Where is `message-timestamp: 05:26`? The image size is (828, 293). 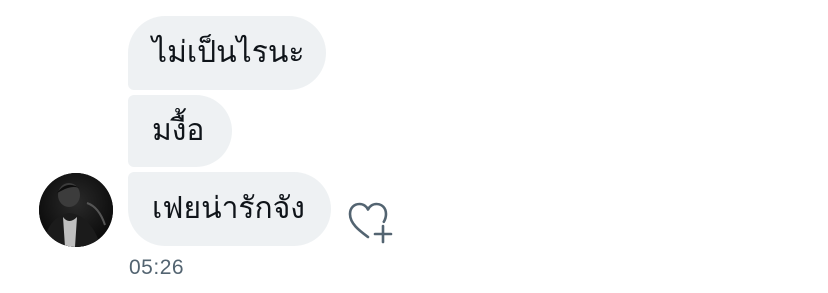 message-timestamp: 05:26 is located at coordinates (157, 267).